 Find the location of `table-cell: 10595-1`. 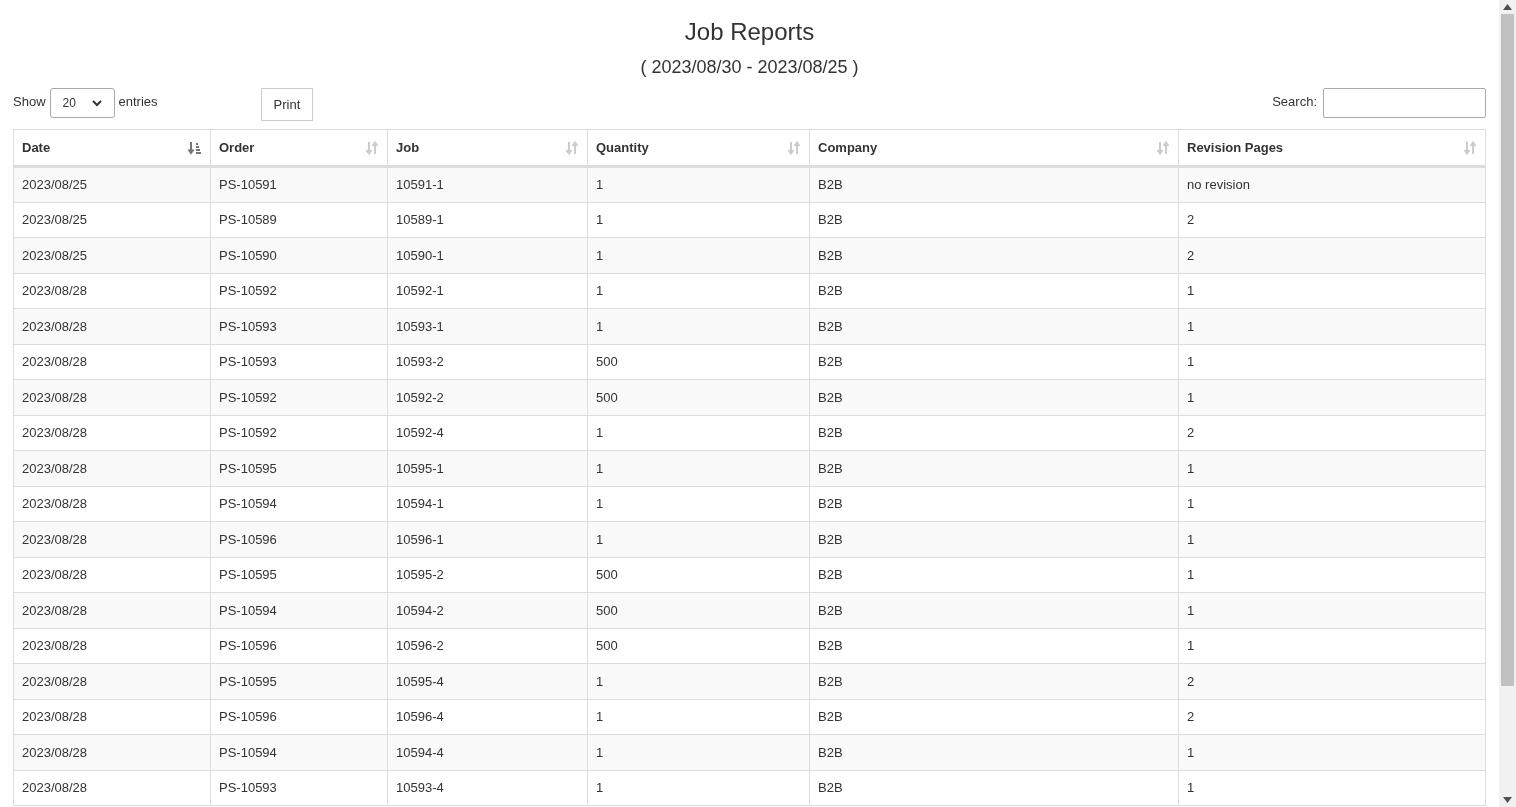

table-cell: 10595-1 is located at coordinates (487, 468).